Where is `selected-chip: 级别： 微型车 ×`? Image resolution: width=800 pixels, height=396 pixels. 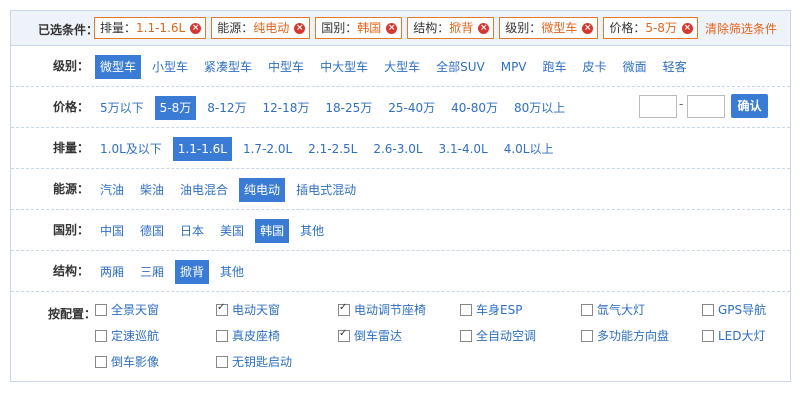 selected-chip: 级别： 微型车 × is located at coordinates (549, 28).